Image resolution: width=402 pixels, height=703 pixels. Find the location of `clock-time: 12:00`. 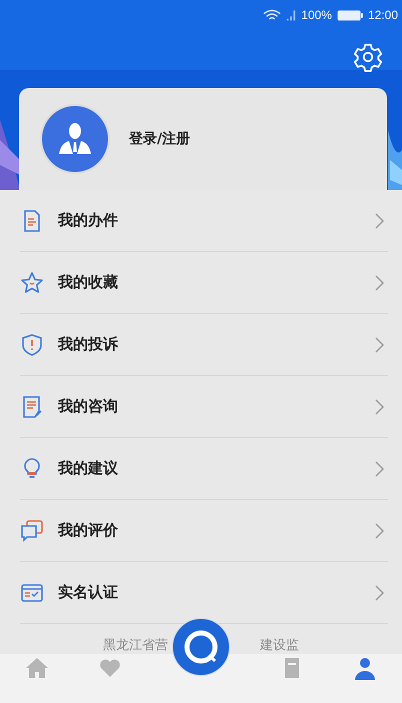

clock-time: 12:00 is located at coordinates (383, 15).